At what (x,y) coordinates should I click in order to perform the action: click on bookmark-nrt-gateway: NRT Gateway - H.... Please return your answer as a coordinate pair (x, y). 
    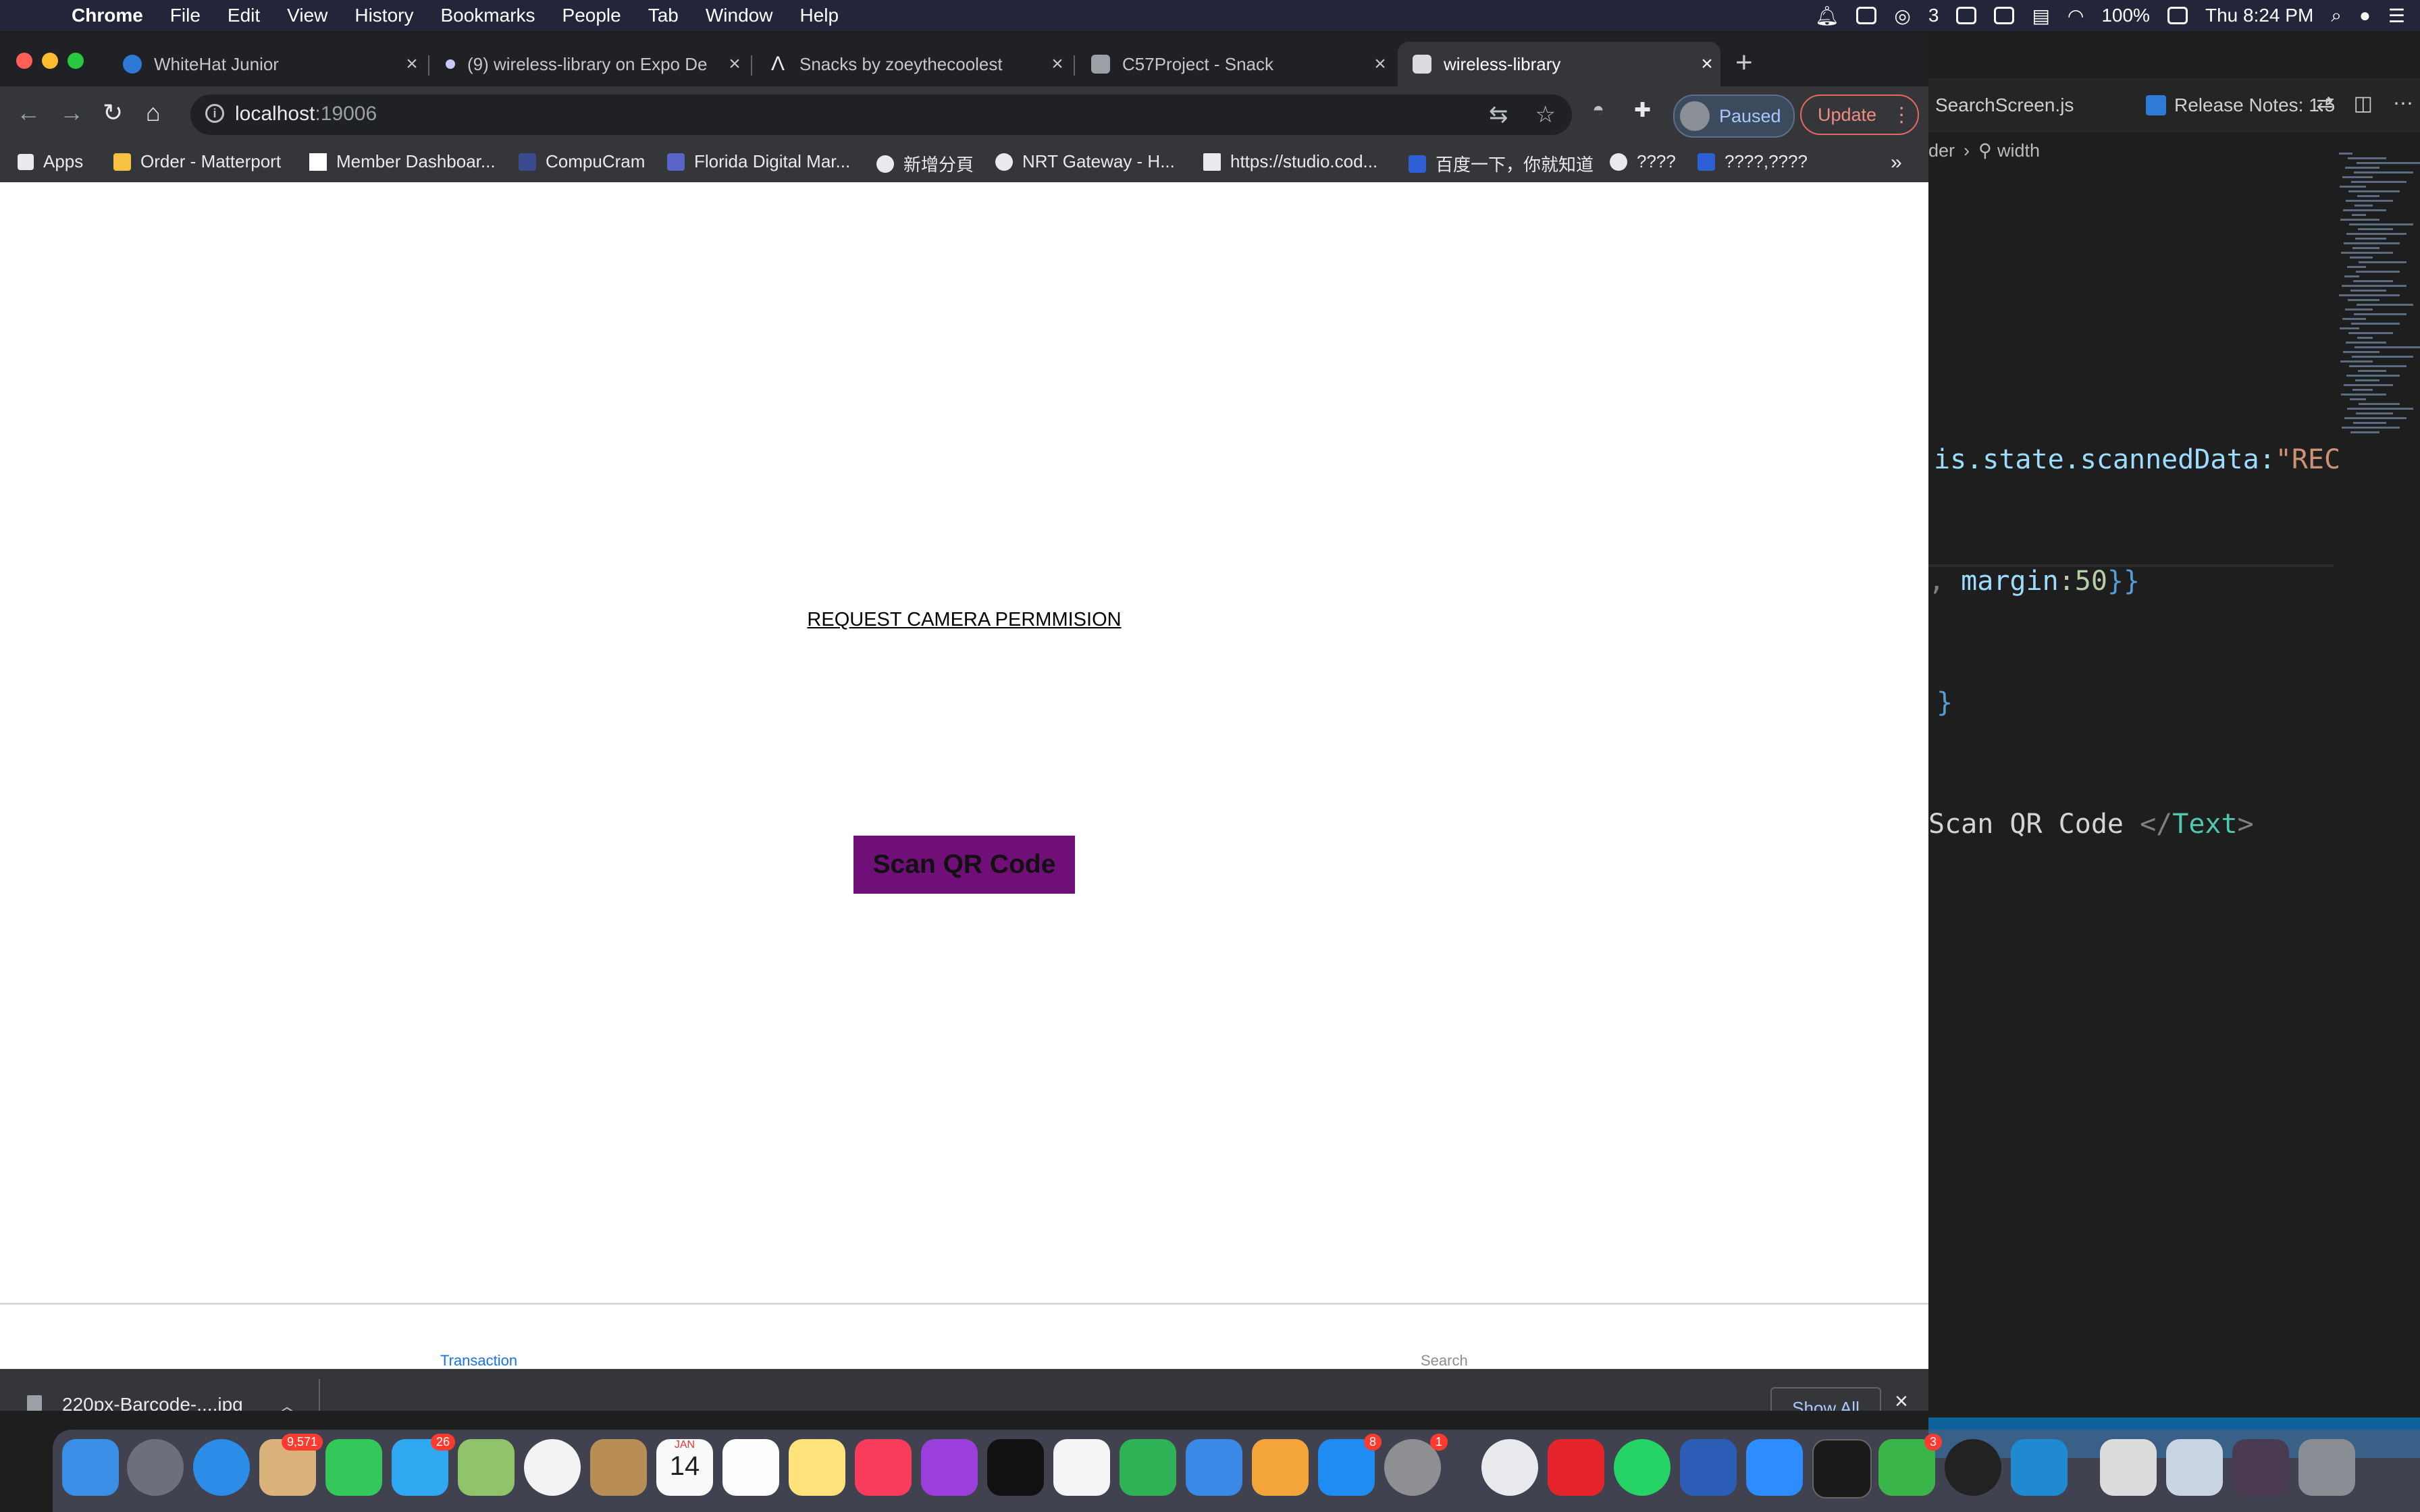
    Looking at the image, I should click on (1085, 161).